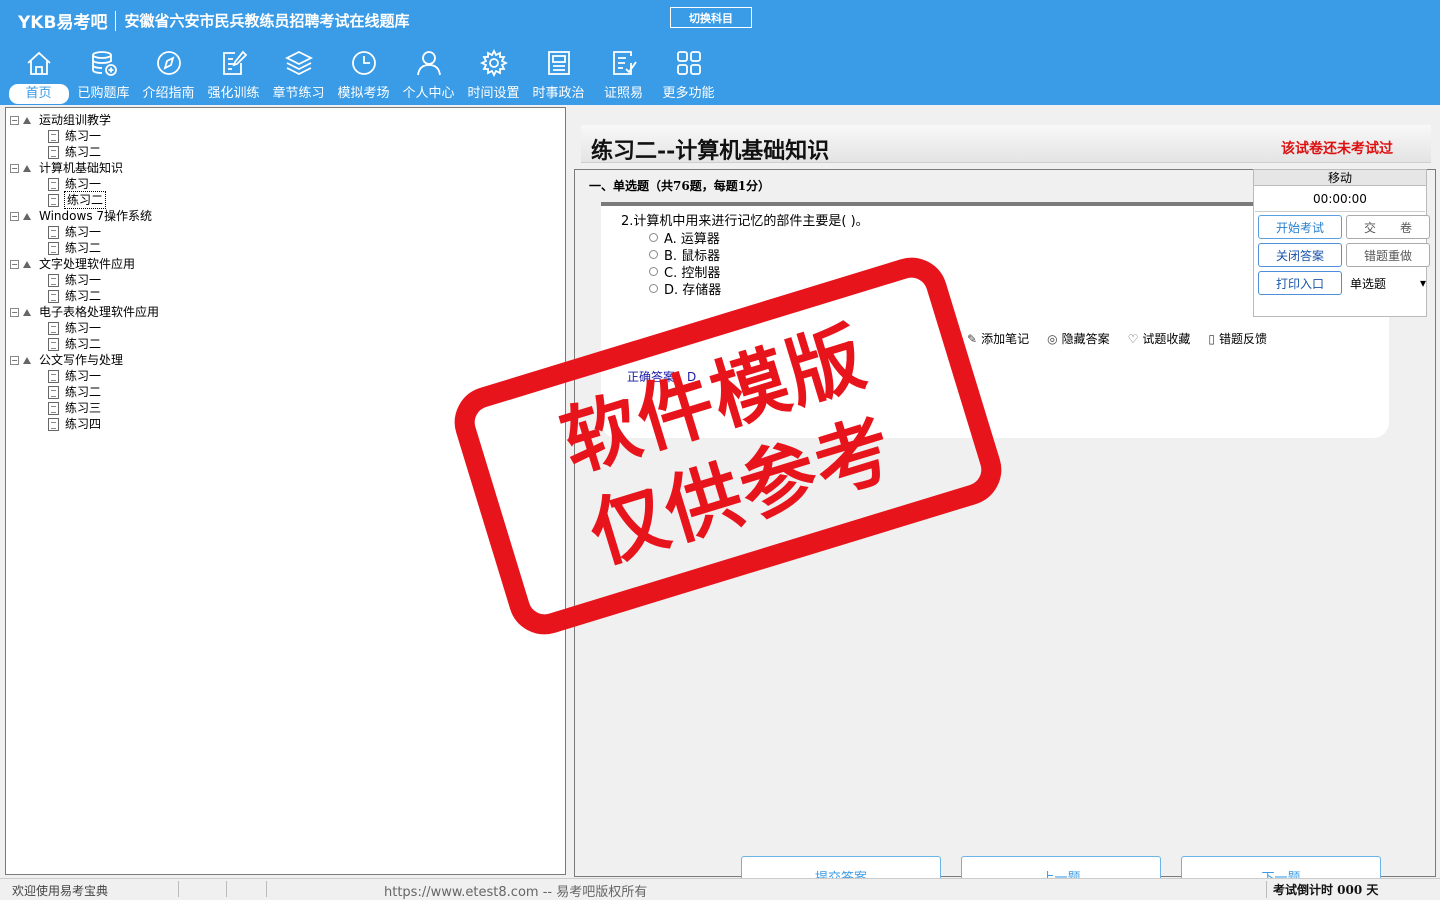  What do you see at coordinates (84, 216) in the screenshot?
I see `tree-group: − Windows 7操作系统` at bounding box center [84, 216].